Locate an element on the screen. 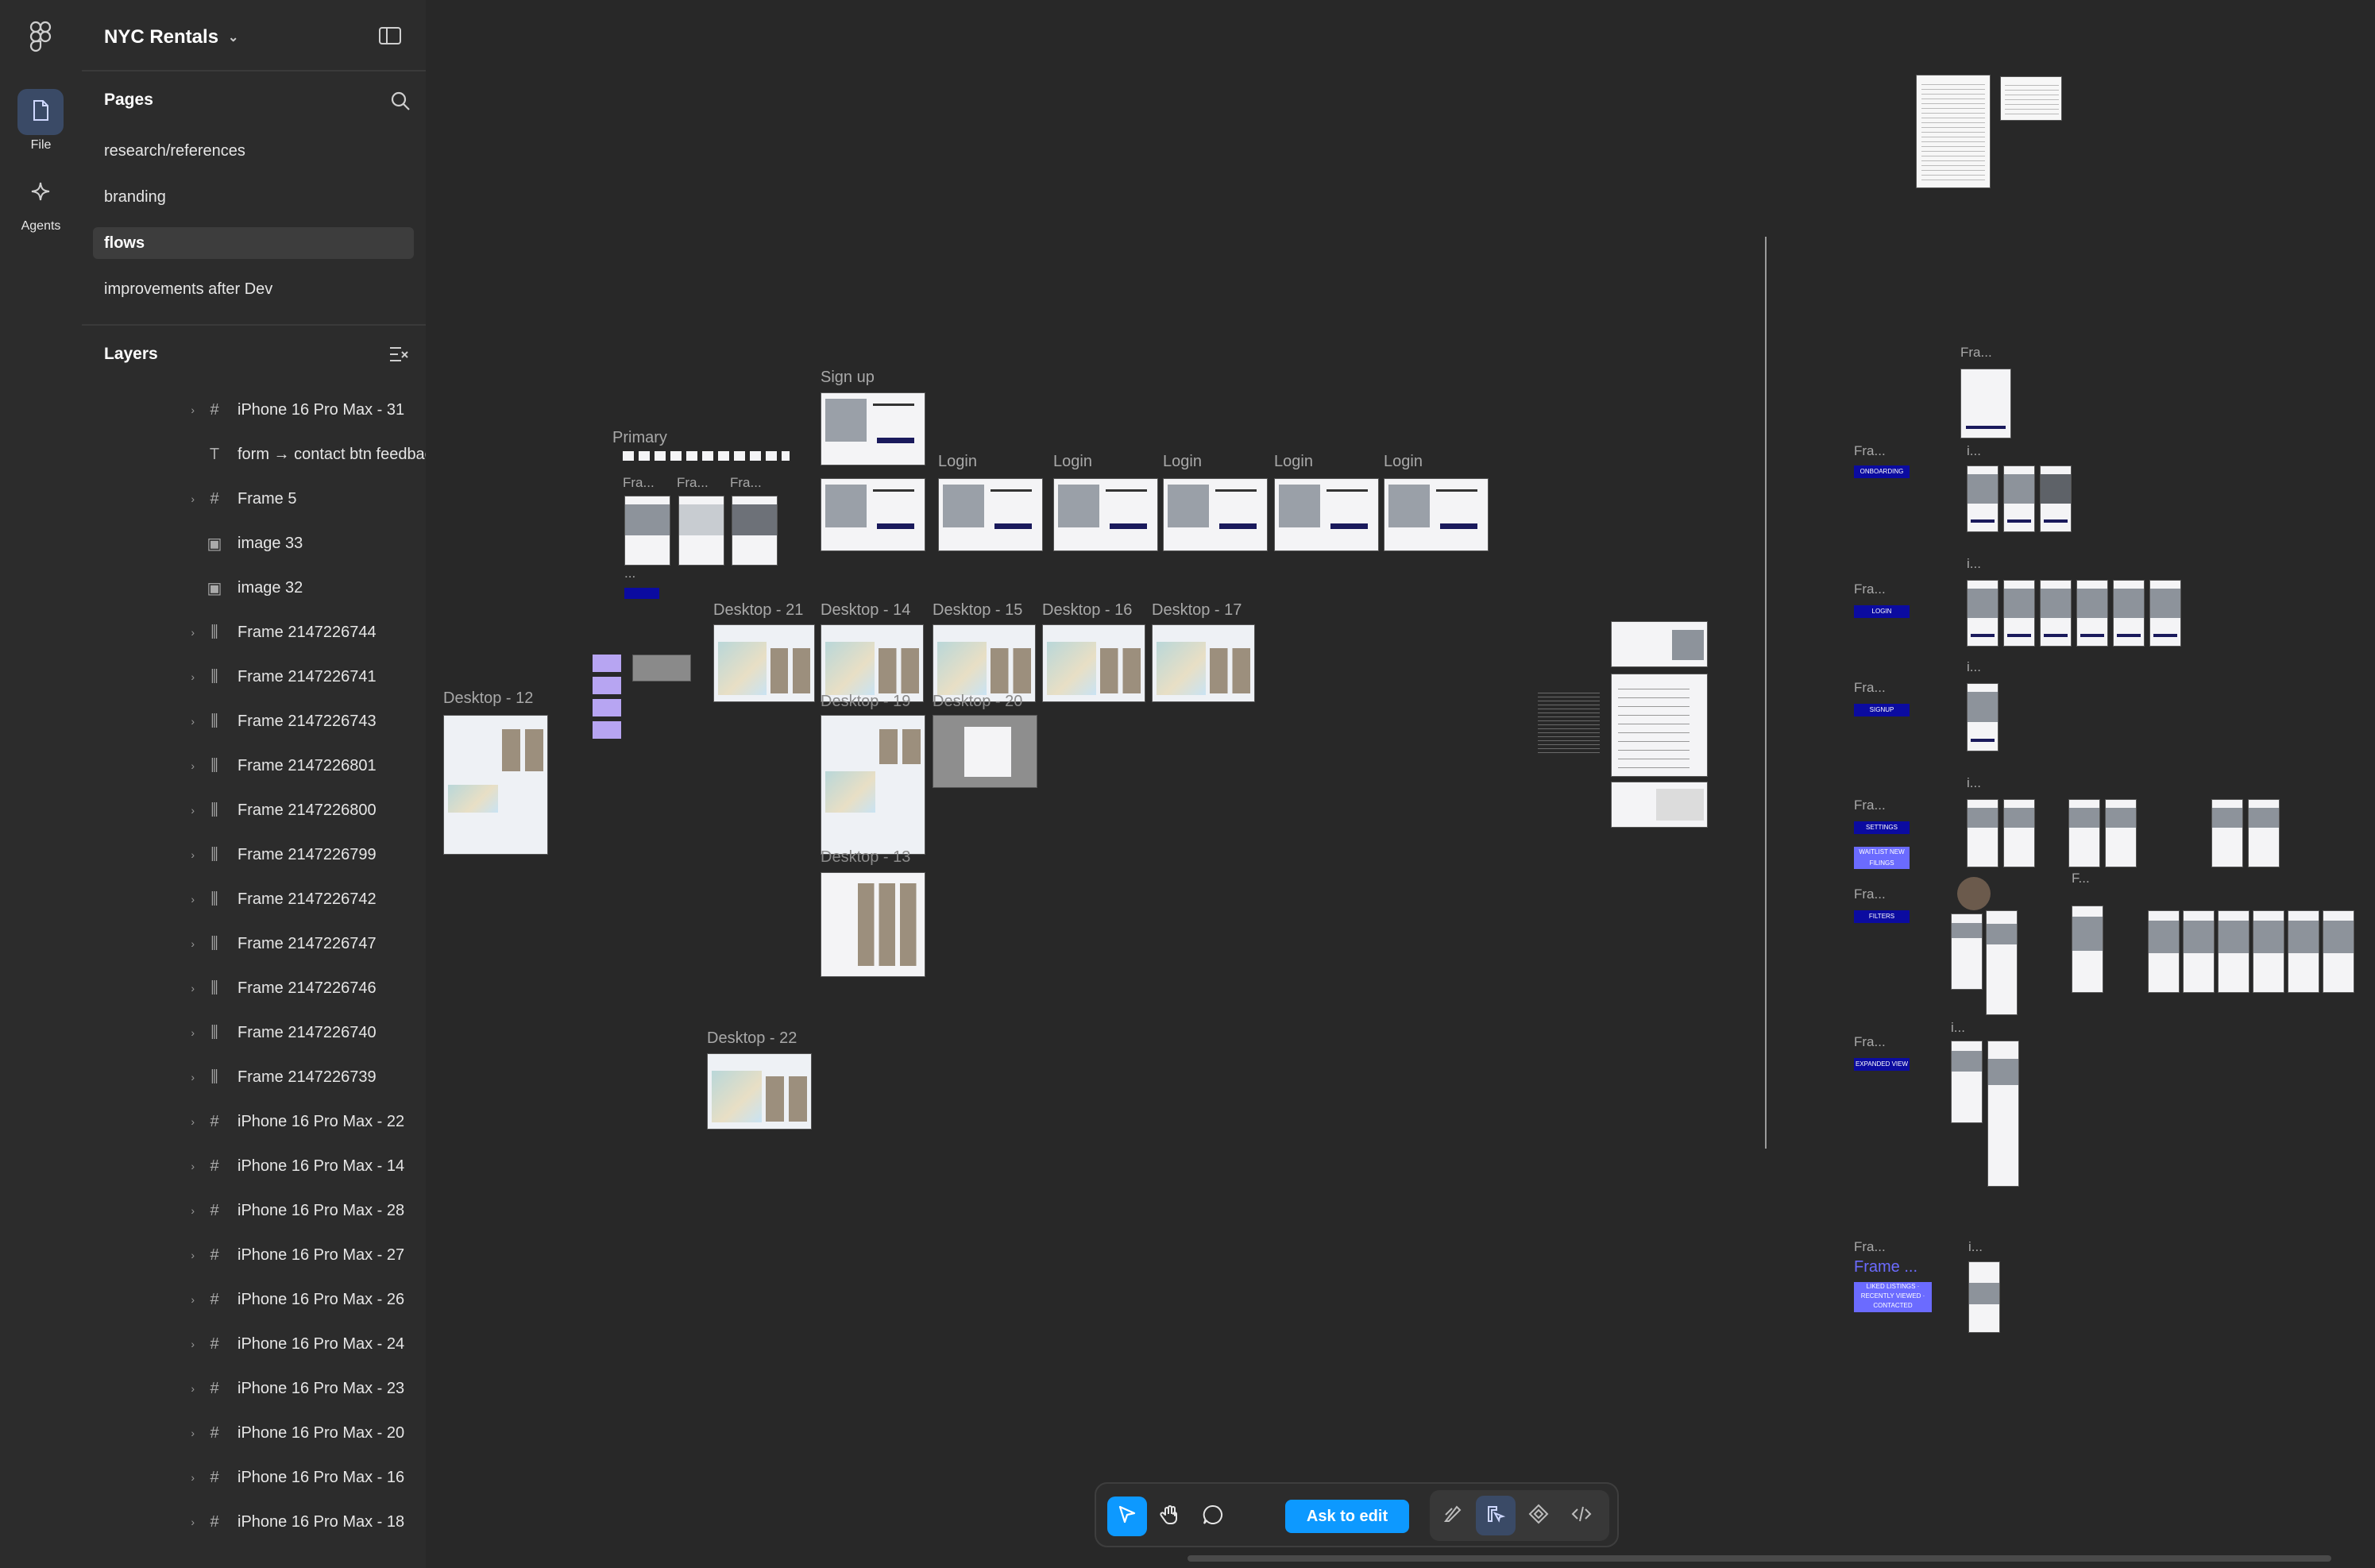 The width and height of the screenshot is (2375, 1568). reference-document-frame is located at coordinates (2031, 98).